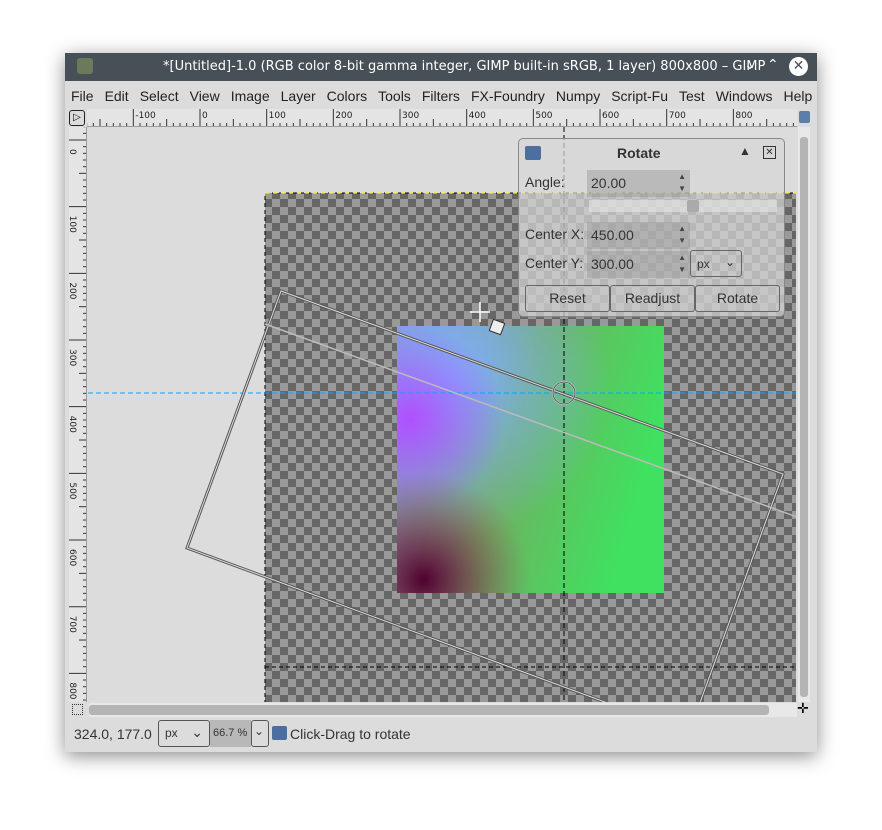 This screenshot has width=882, height=830. I want to click on zoom-input: 66.7 %, so click(230, 733).